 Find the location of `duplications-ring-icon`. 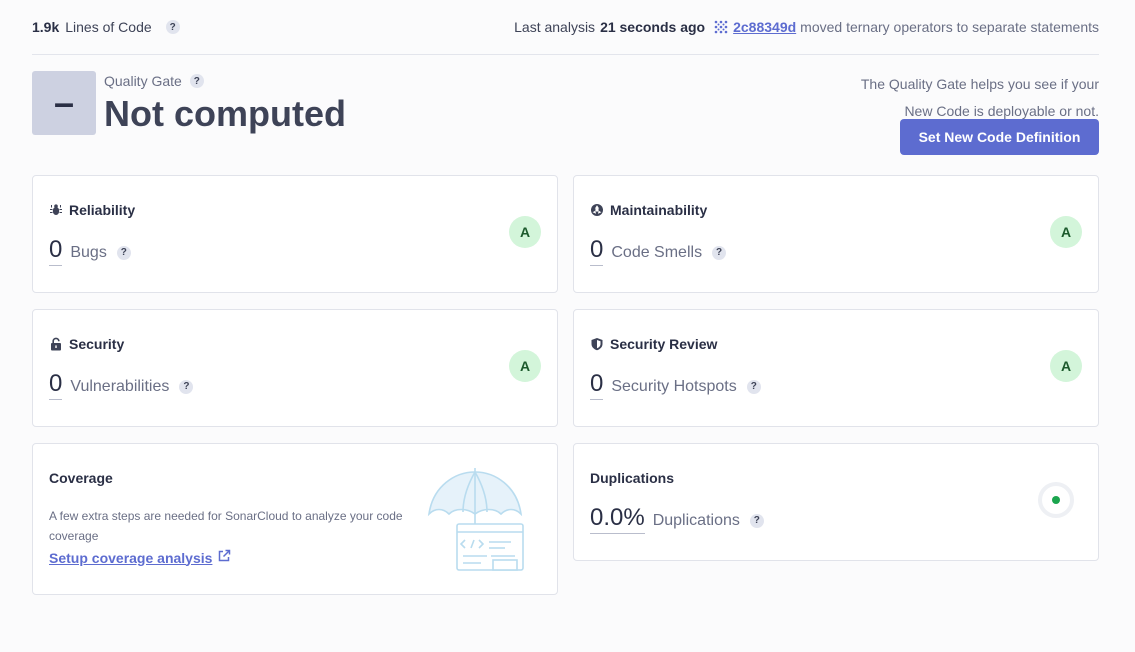

duplications-ring-icon is located at coordinates (1056, 500).